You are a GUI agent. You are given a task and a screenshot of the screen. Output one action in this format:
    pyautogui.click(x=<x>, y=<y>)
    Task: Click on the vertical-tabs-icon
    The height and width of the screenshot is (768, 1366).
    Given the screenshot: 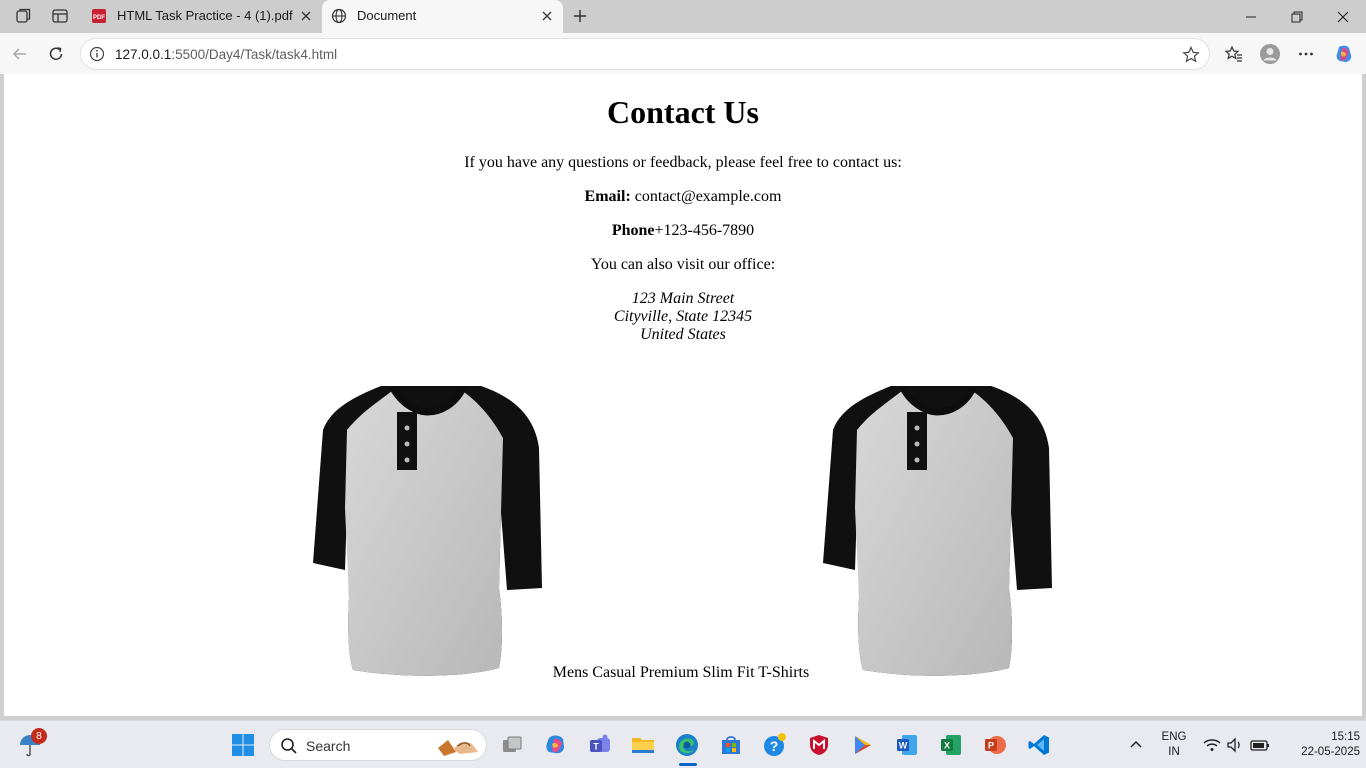 What is the action you would take?
    pyautogui.click(x=60, y=16)
    